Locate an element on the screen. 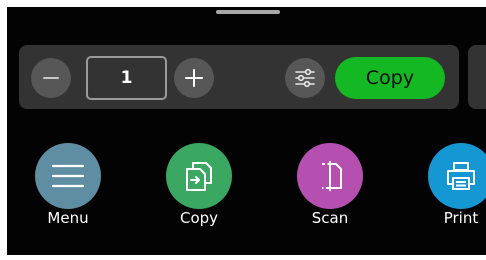  app-menu-circle is located at coordinates (68, 176).